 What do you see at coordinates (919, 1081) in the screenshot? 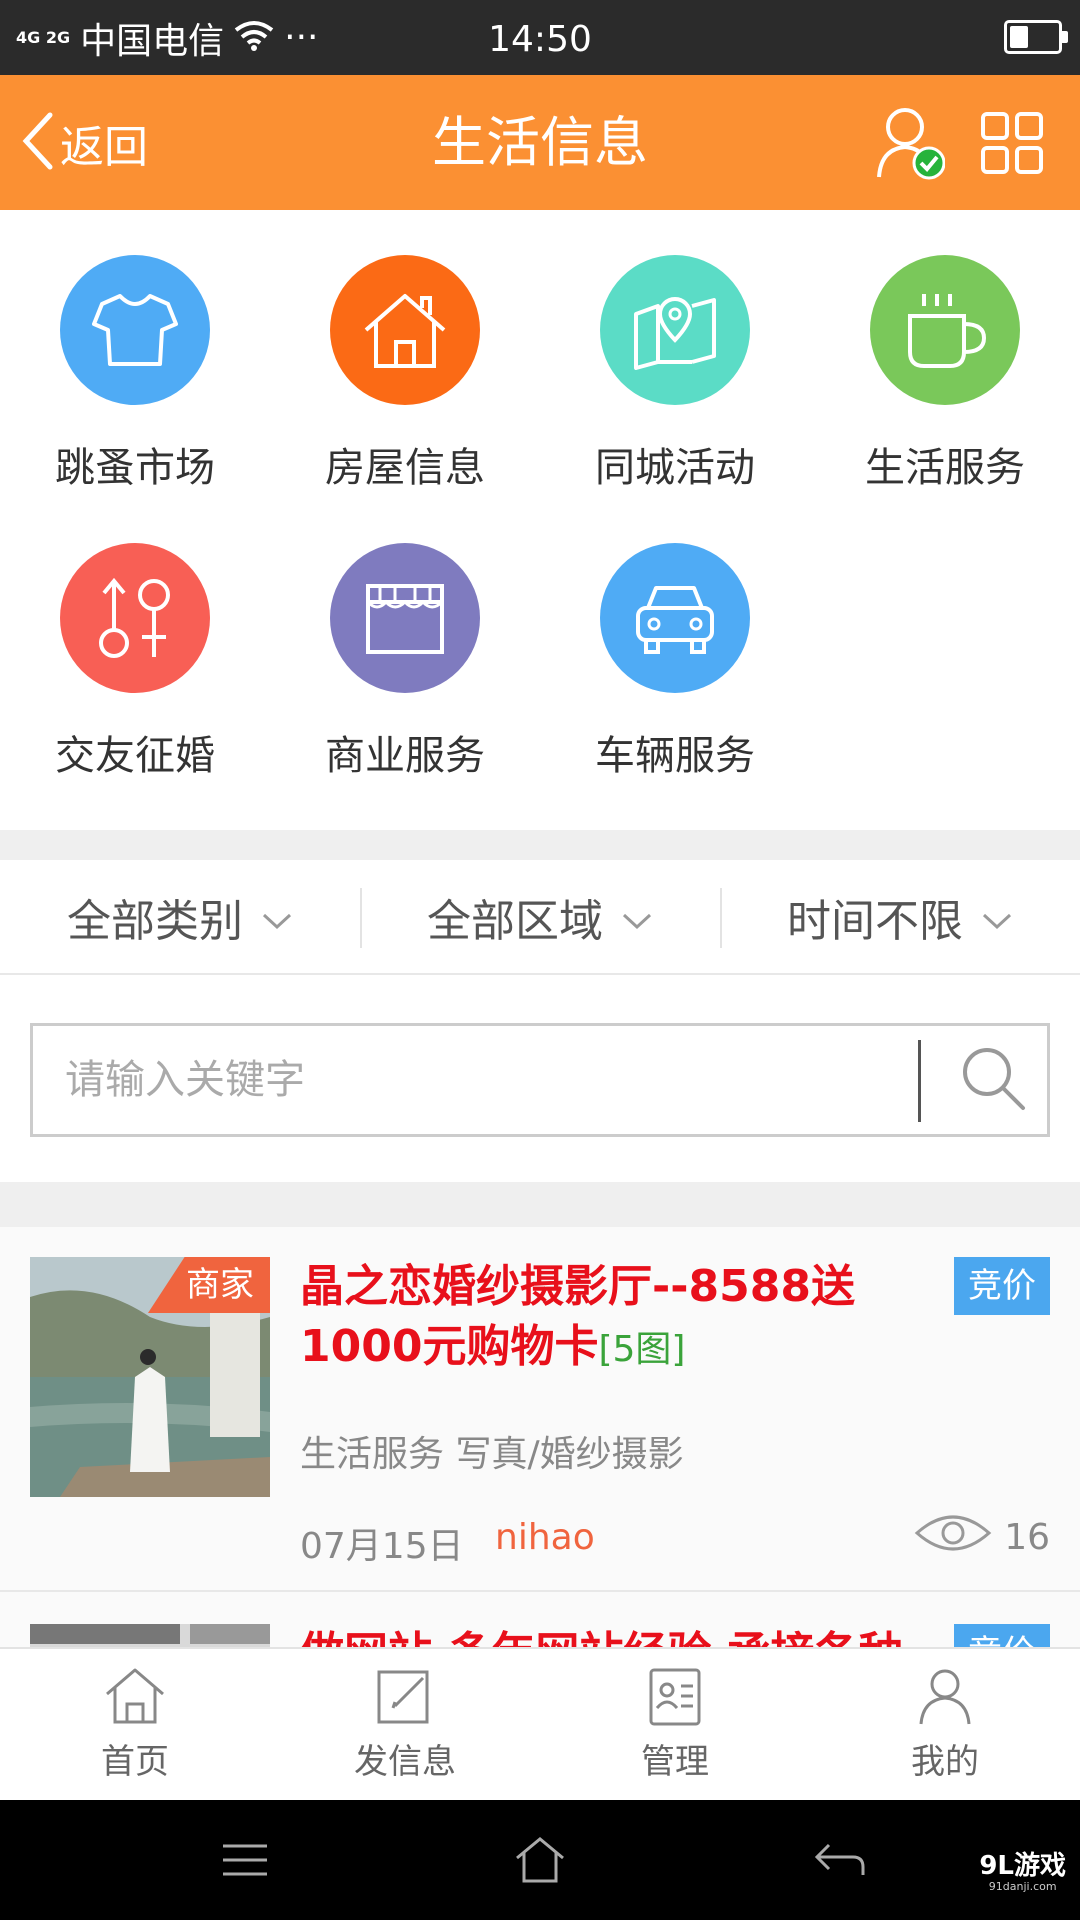
I see `search-divider` at bounding box center [919, 1081].